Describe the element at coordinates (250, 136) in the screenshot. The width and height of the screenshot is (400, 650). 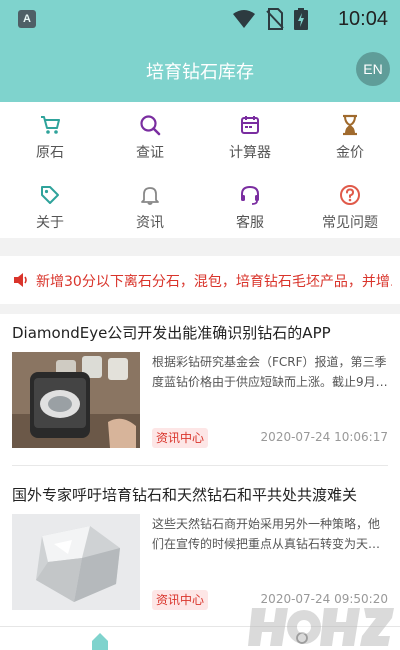
I see `menu-item-calculator: 计算器` at that location.